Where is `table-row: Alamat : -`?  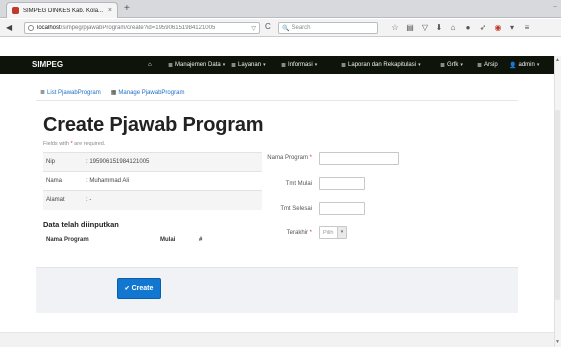 table-row: Alamat : - is located at coordinates (152, 200).